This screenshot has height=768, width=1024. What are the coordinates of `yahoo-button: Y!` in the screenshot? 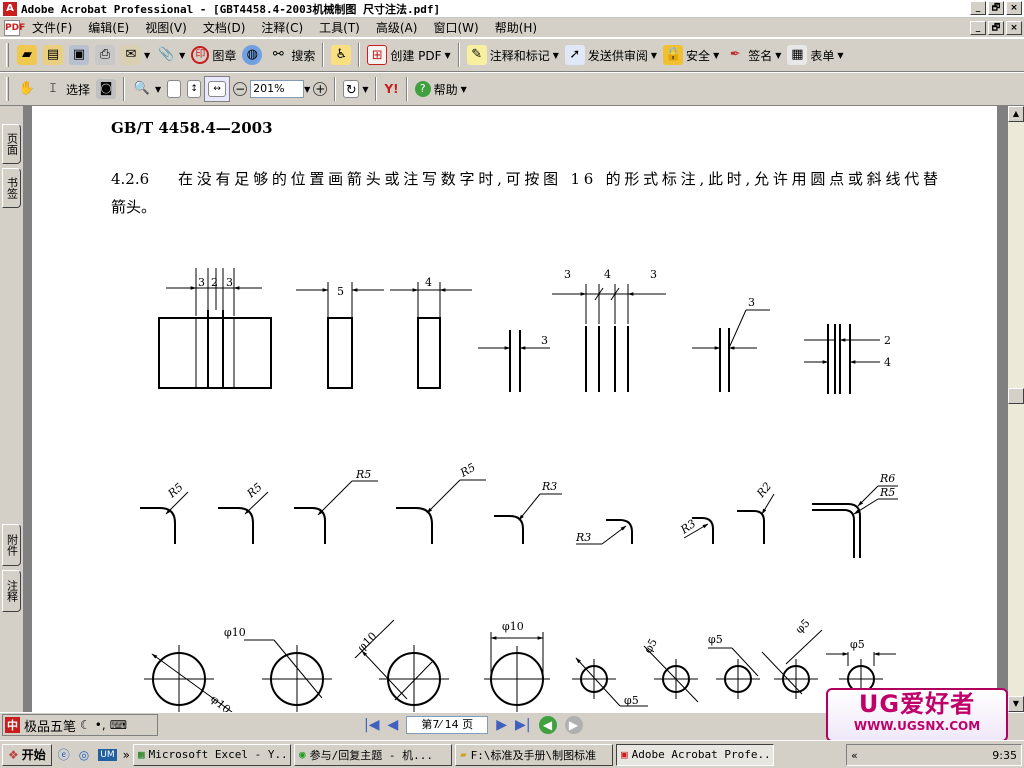 It's located at (391, 89).